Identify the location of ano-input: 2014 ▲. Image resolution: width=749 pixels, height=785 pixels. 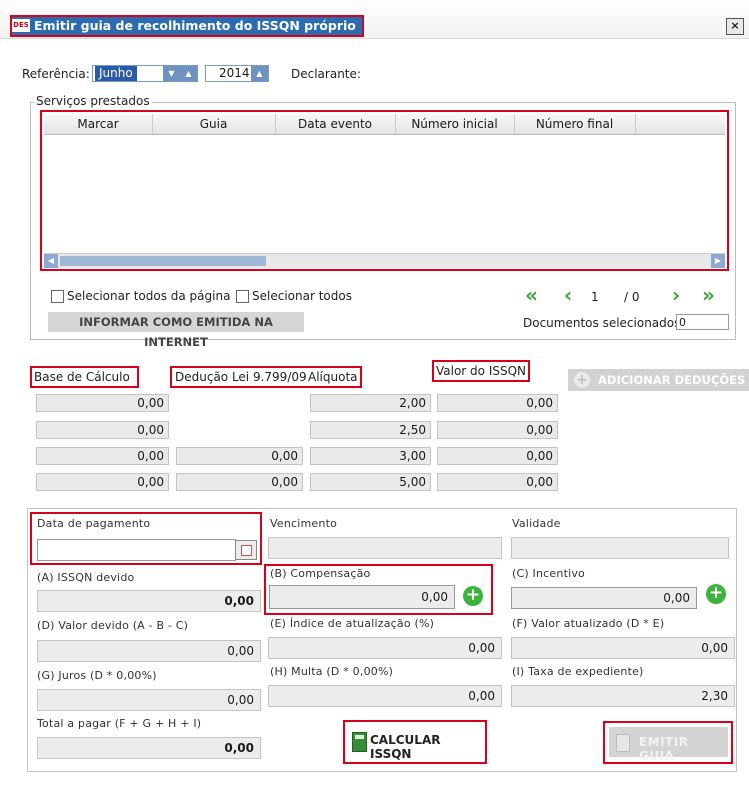
(237, 73).